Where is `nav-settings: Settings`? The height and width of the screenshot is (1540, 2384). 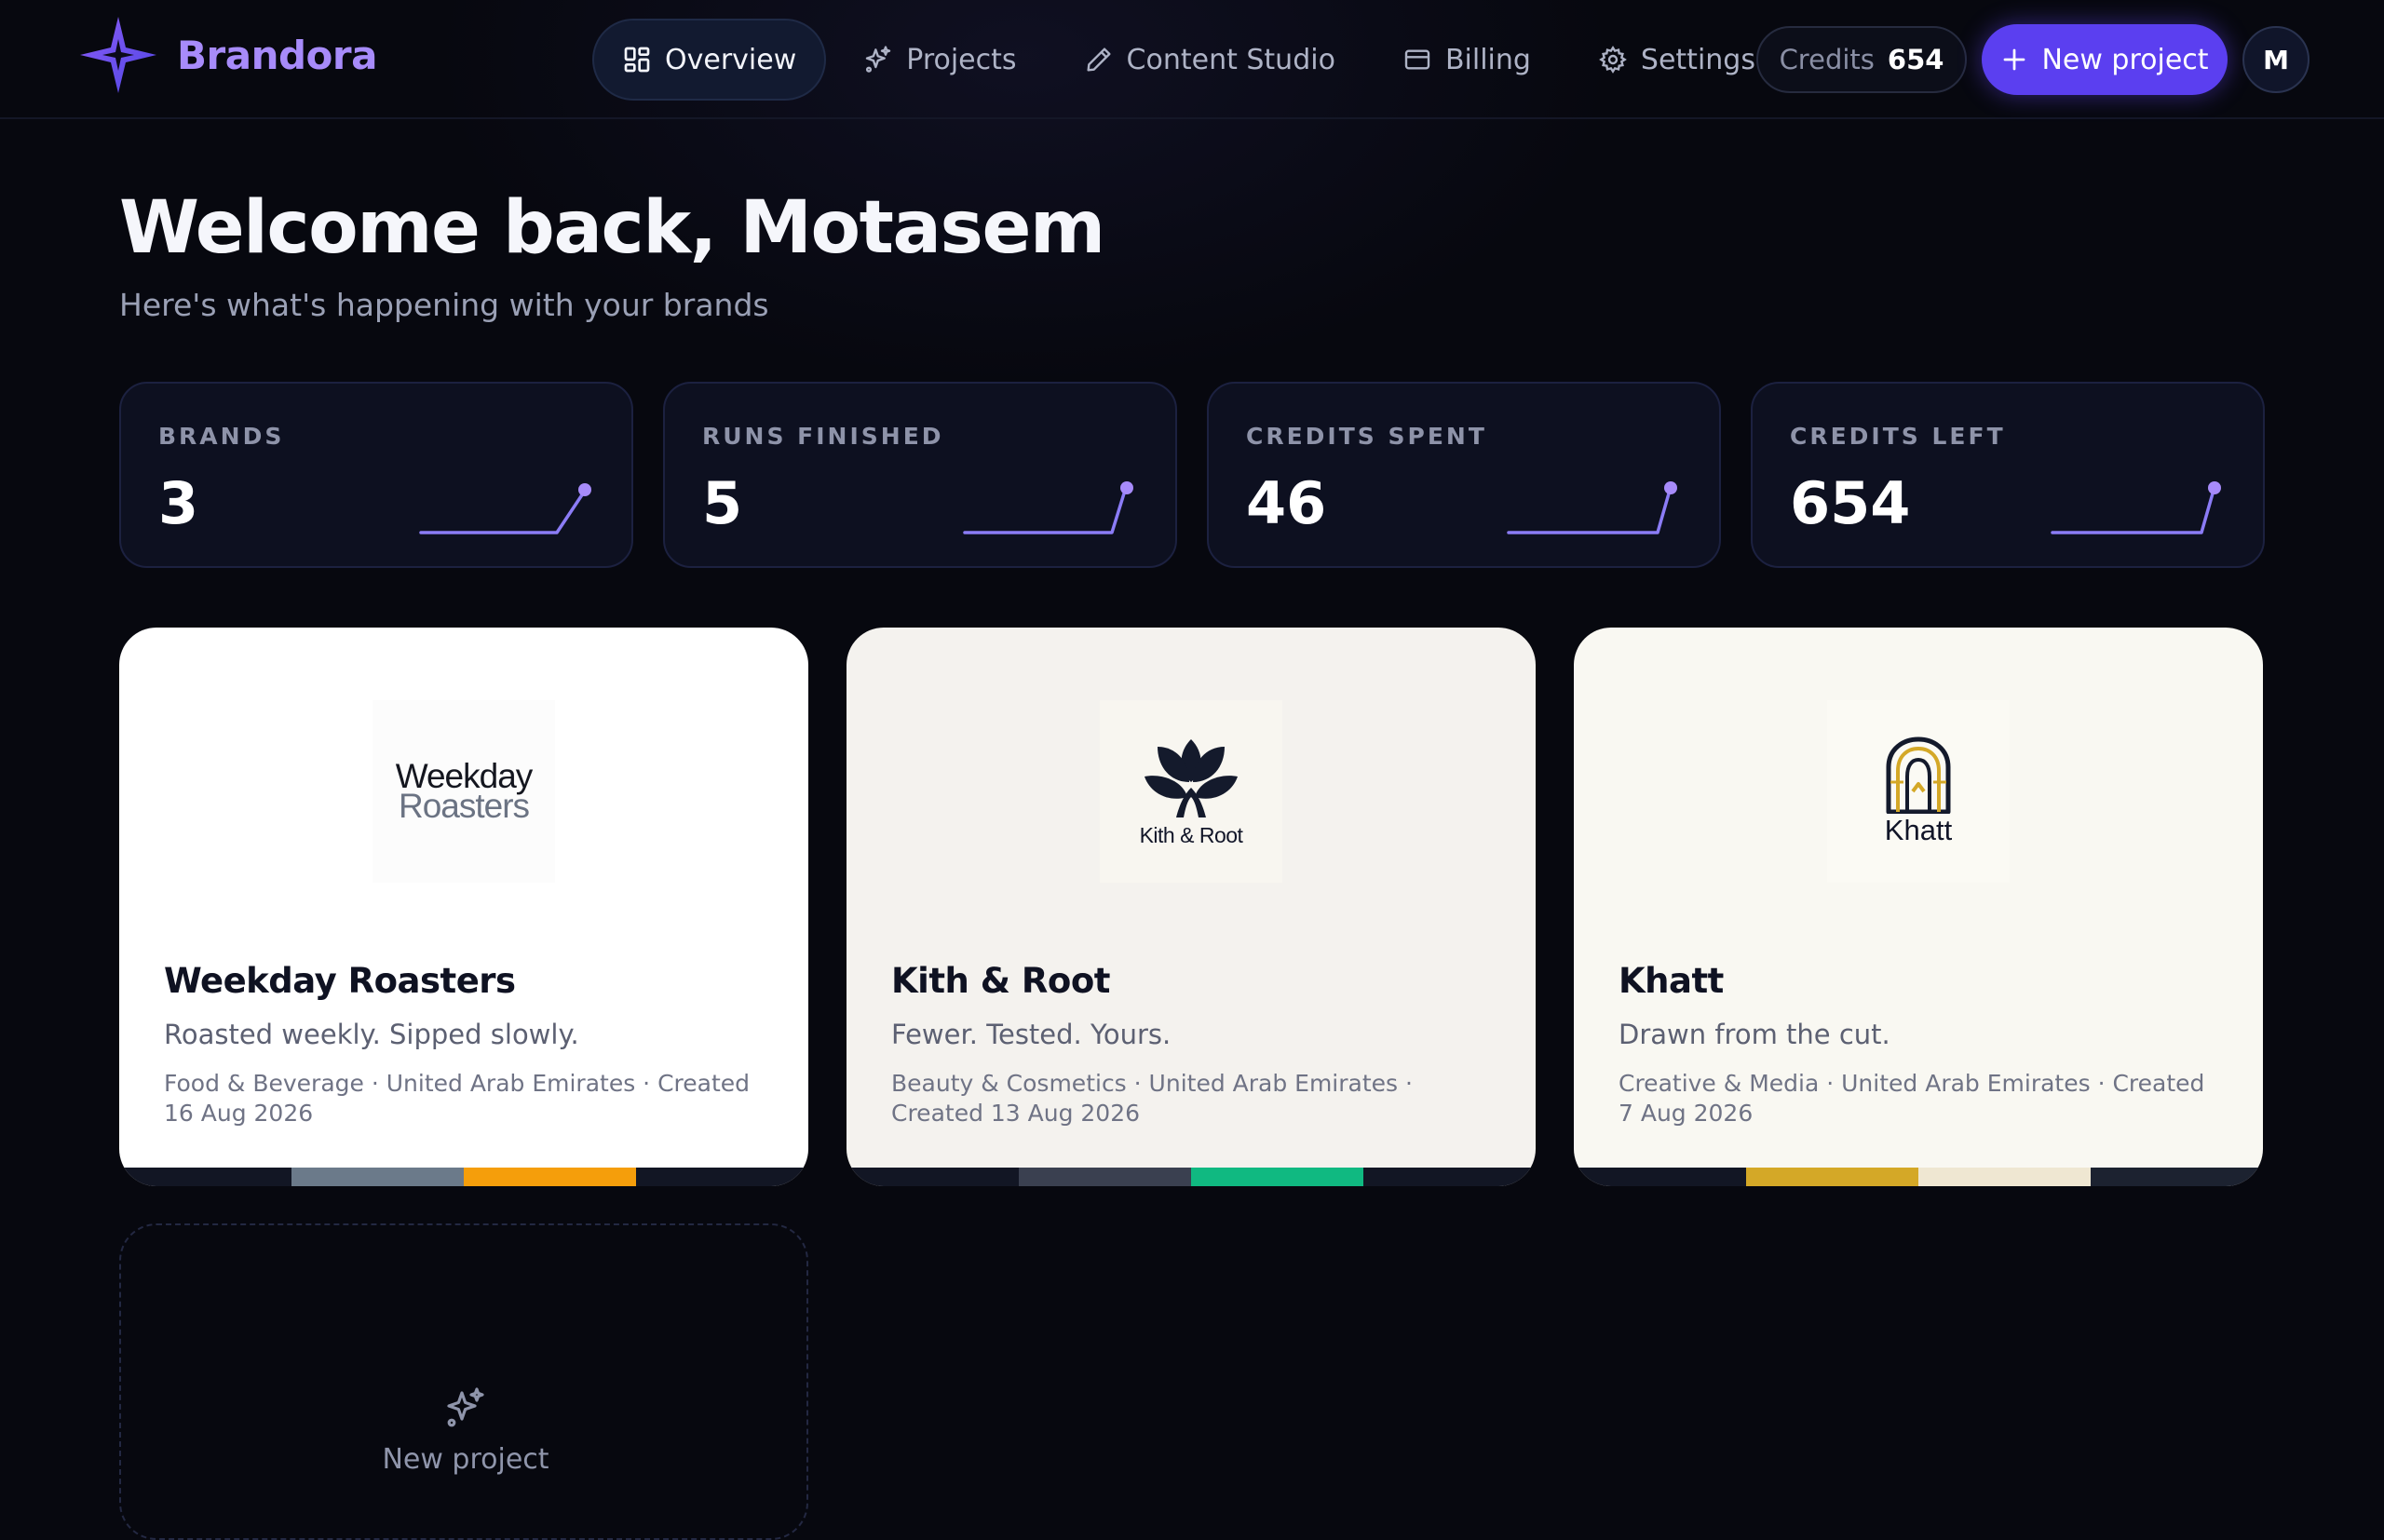
nav-settings: Settings is located at coordinates (1676, 60).